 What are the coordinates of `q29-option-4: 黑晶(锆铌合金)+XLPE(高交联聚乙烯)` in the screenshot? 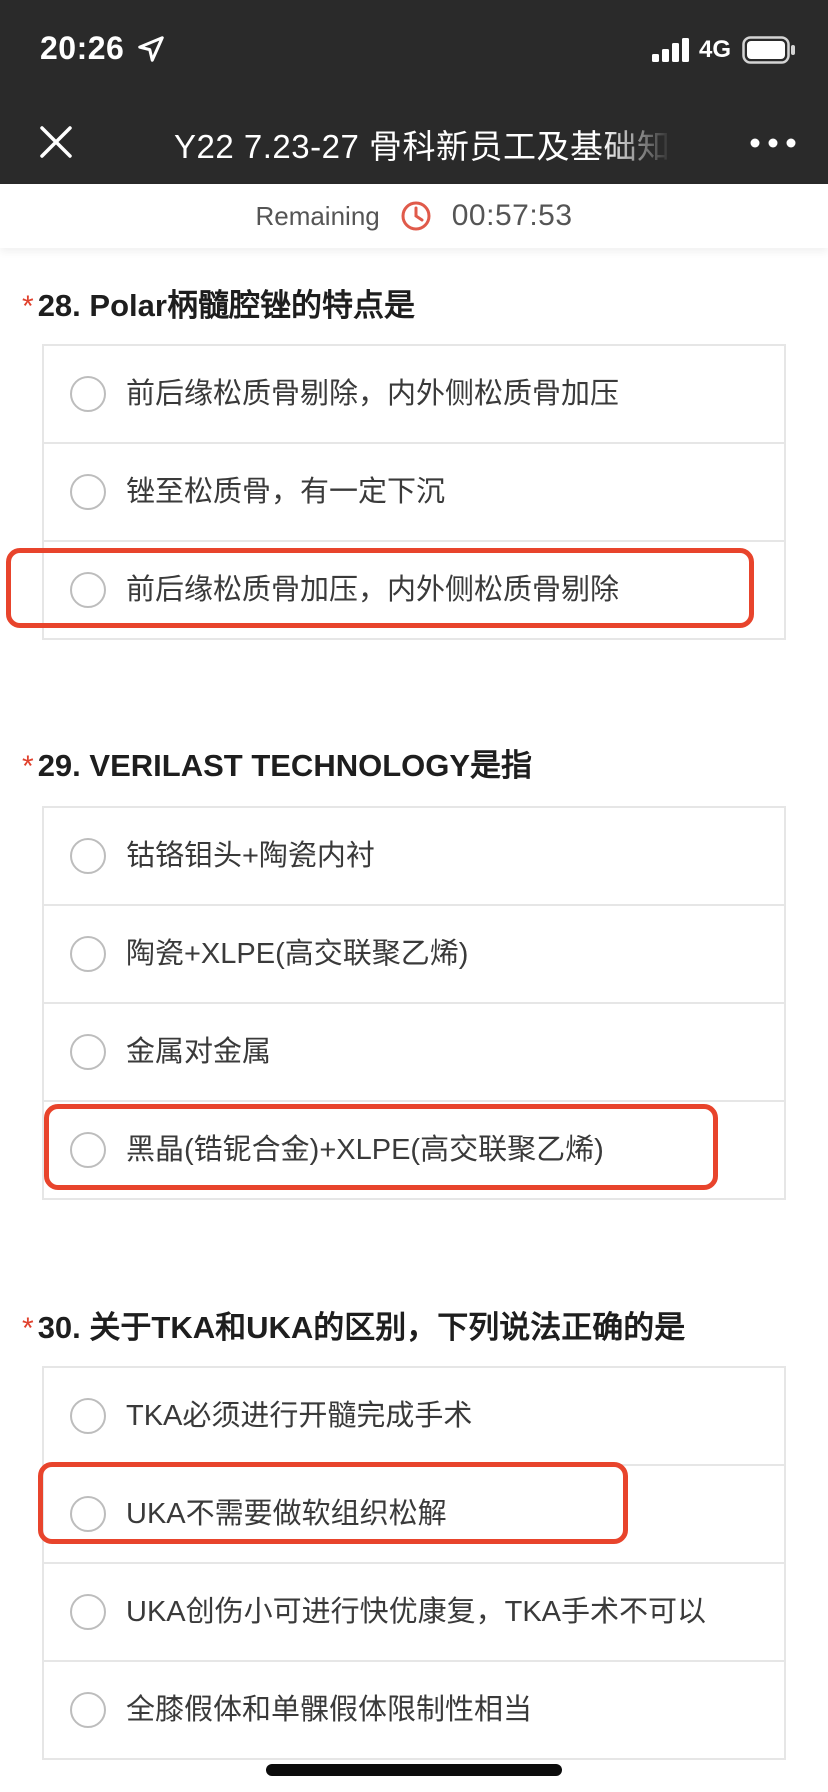 It's located at (414, 1149).